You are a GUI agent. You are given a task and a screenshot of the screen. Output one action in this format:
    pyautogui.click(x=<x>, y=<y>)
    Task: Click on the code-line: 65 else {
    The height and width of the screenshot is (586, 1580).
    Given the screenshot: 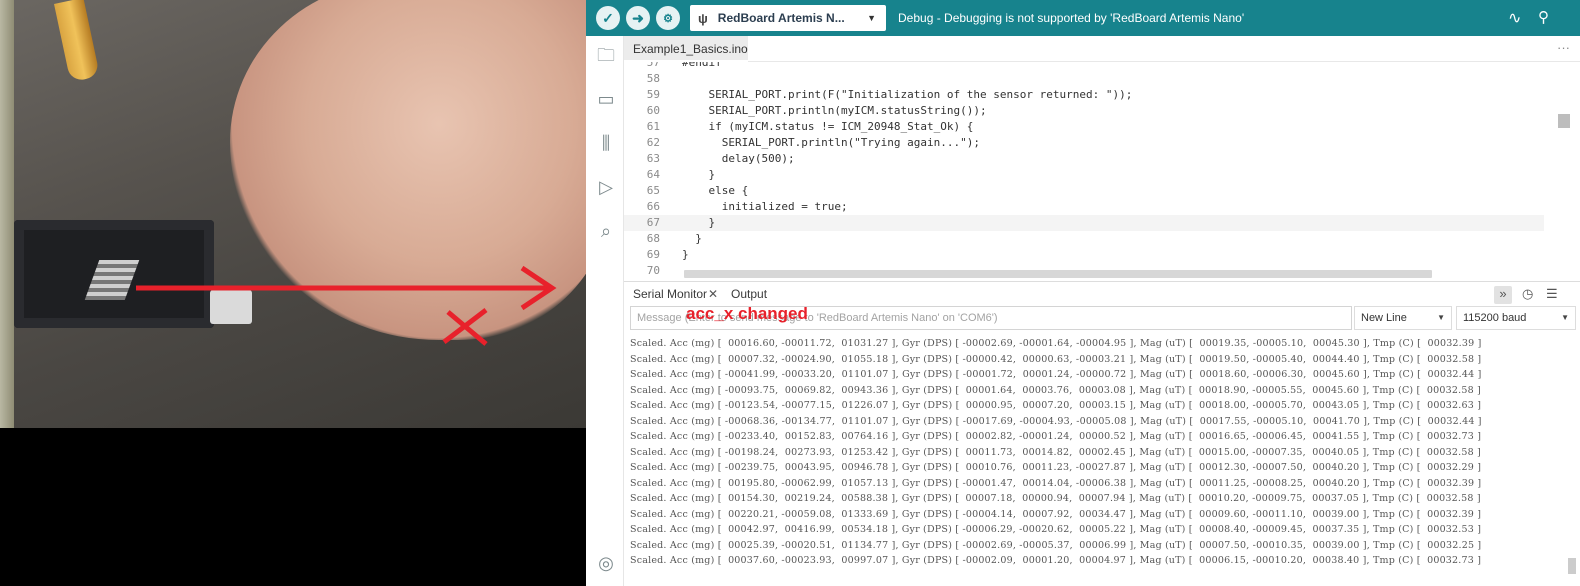 What is the action you would take?
    pyautogui.click(x=1084, y=191)
    